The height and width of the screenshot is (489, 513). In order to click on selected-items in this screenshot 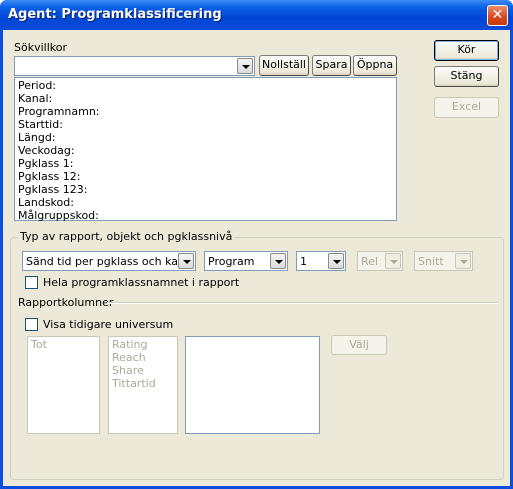, I will do `click(252, 337)`.